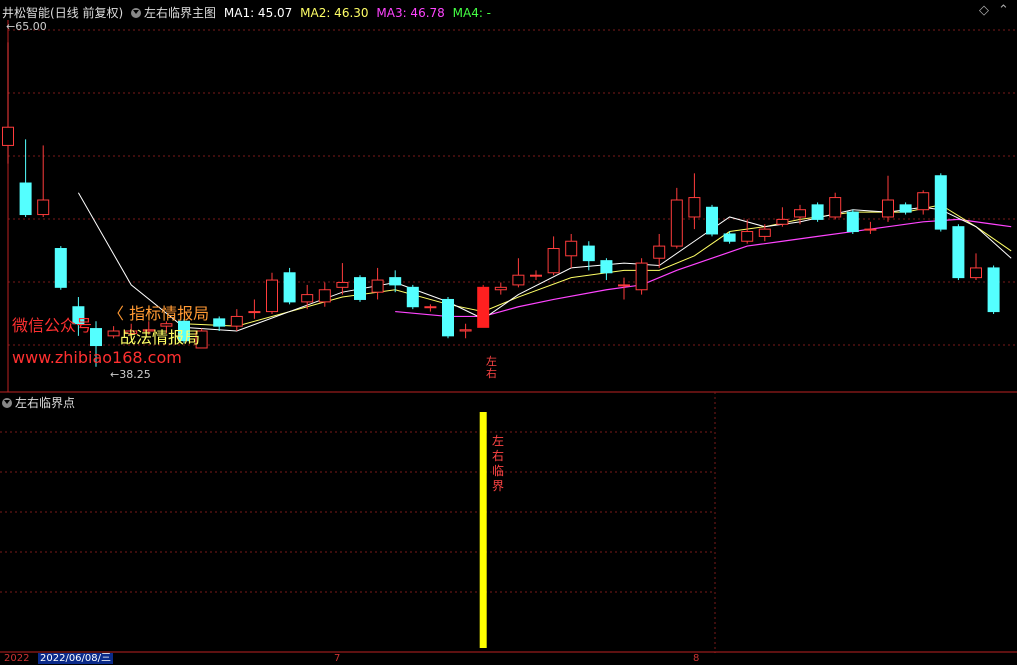  What do you see at coordinates (472, 13) in the screenshot?
I see `ma4-value: MA4: -` at bounding box center [472, 13].